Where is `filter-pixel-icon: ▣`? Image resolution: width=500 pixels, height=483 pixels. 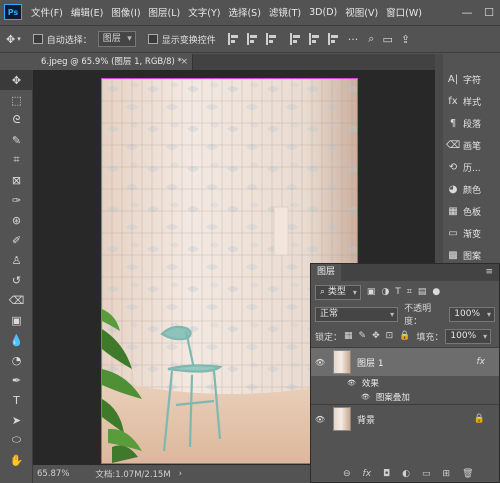
filter-pixel-icon: ▣ is located at coordinates (371, 292).